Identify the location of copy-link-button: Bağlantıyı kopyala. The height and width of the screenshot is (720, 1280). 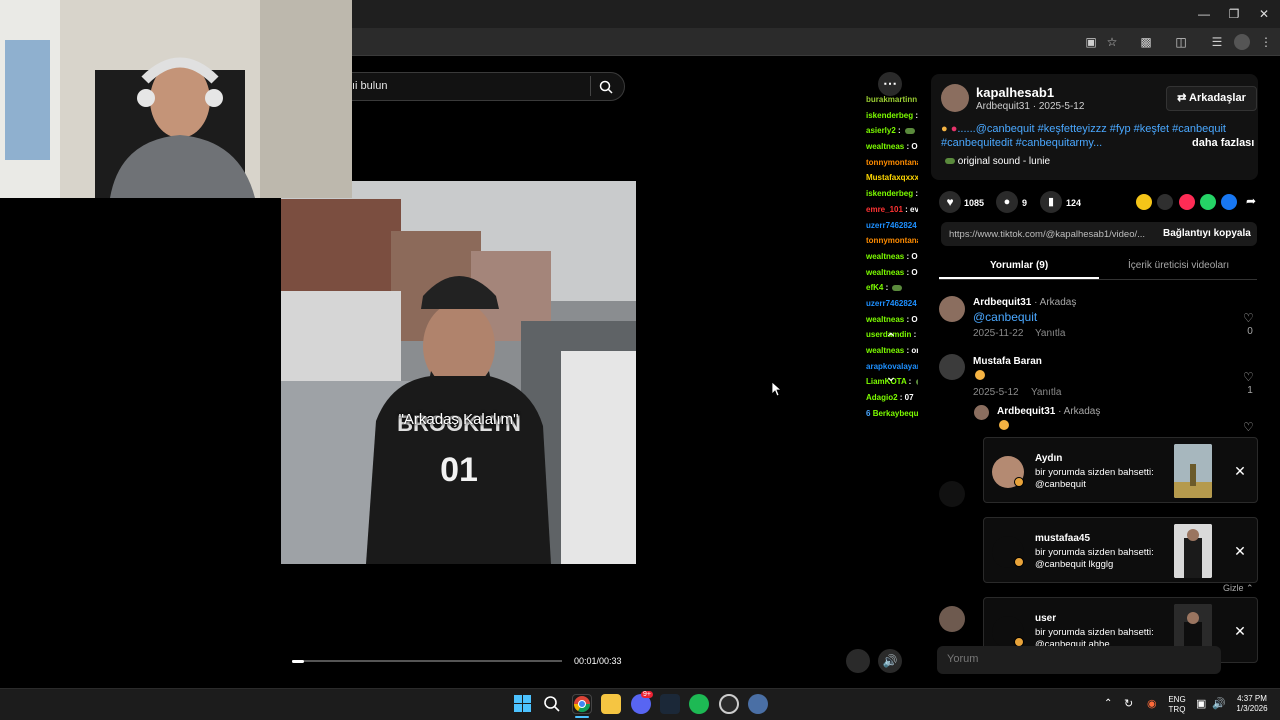
(1207, 233).